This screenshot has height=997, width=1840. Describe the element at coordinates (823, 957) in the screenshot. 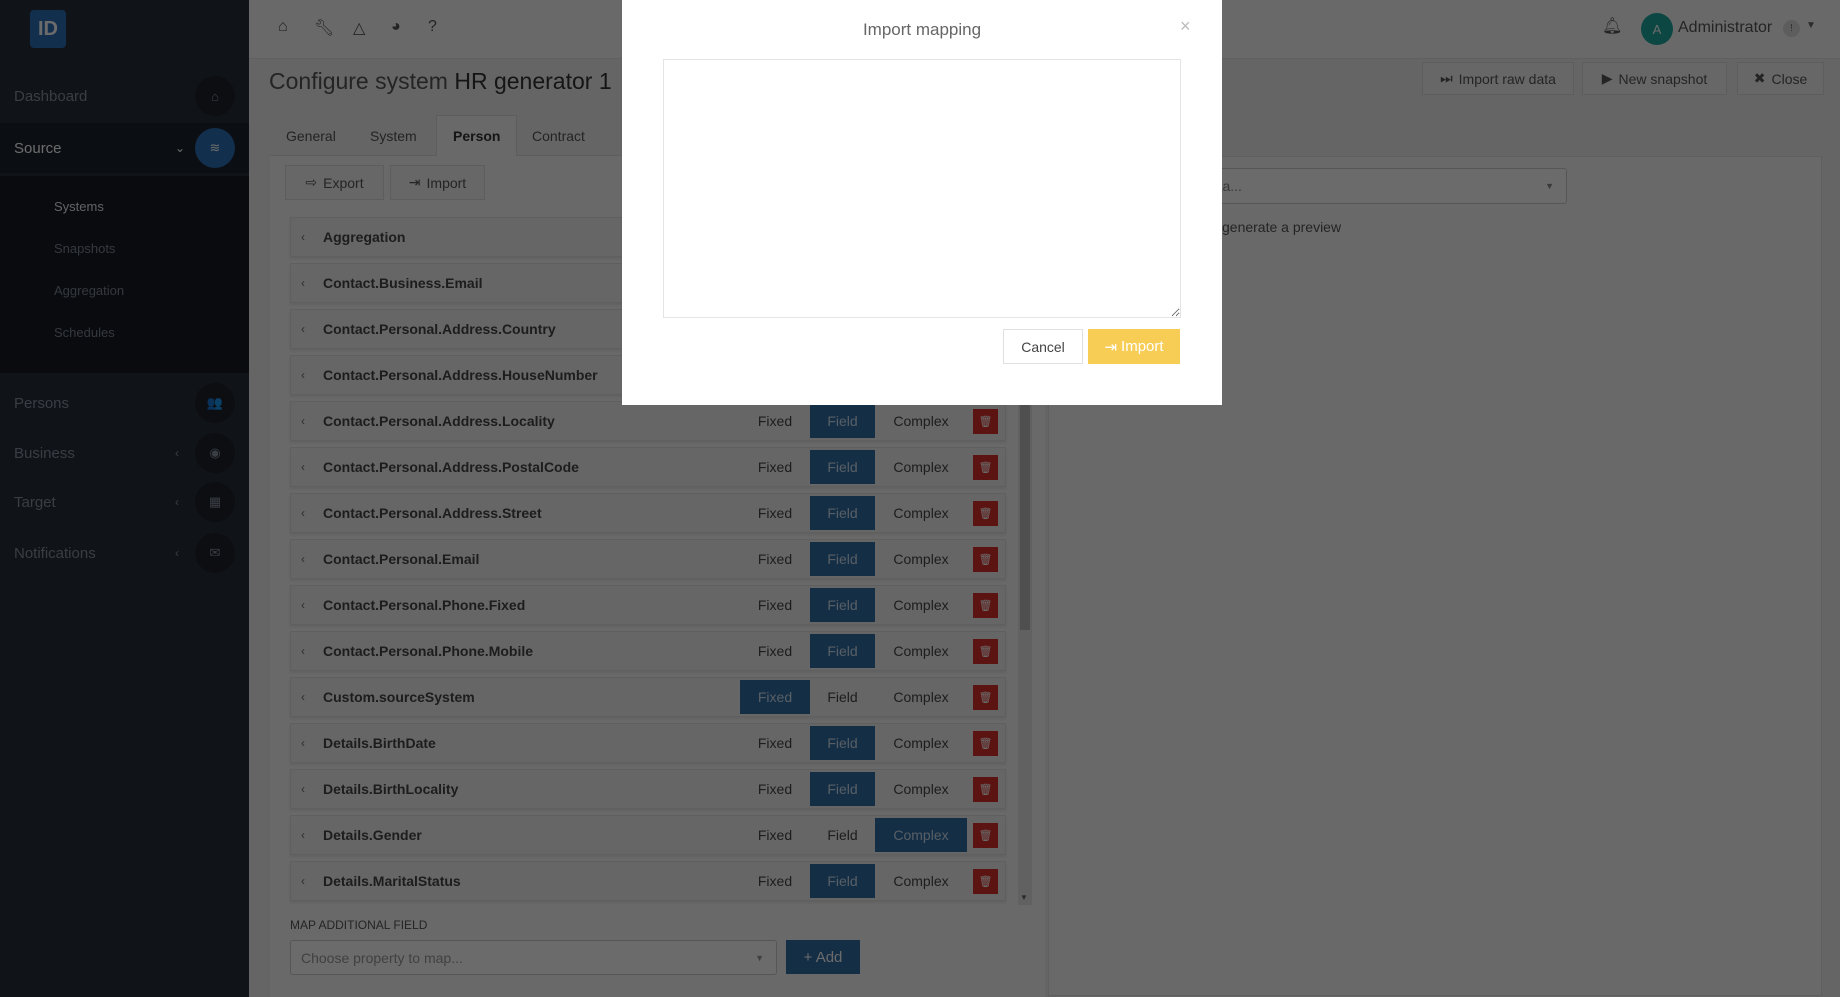

I see `add-button: + Add` at that location.